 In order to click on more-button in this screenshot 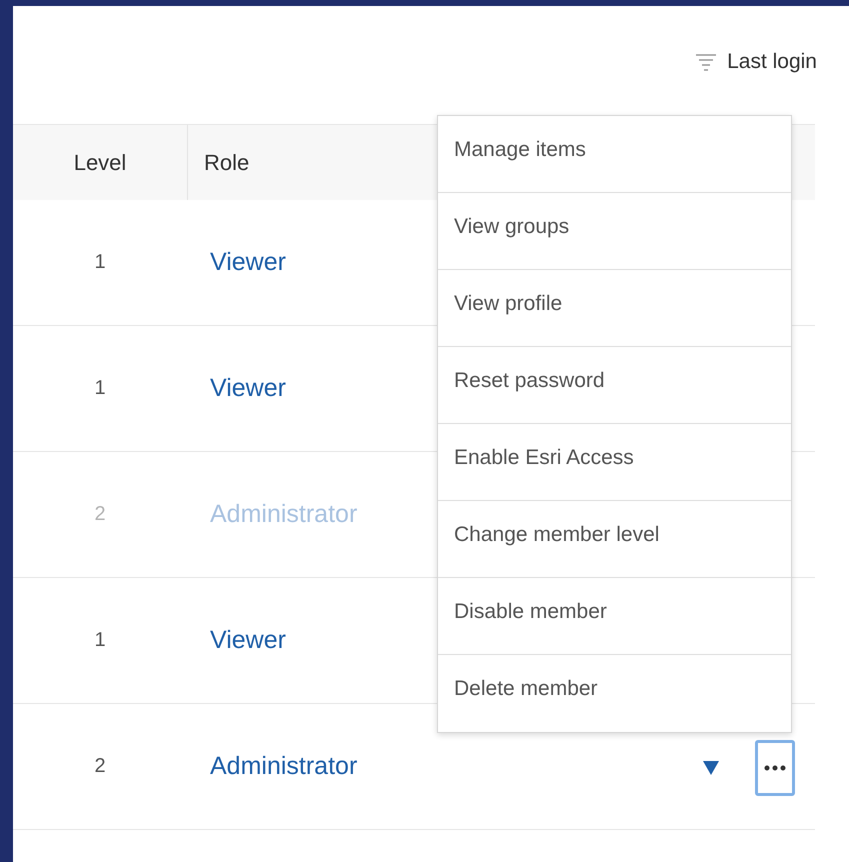, I will do `click(775, 768)`.